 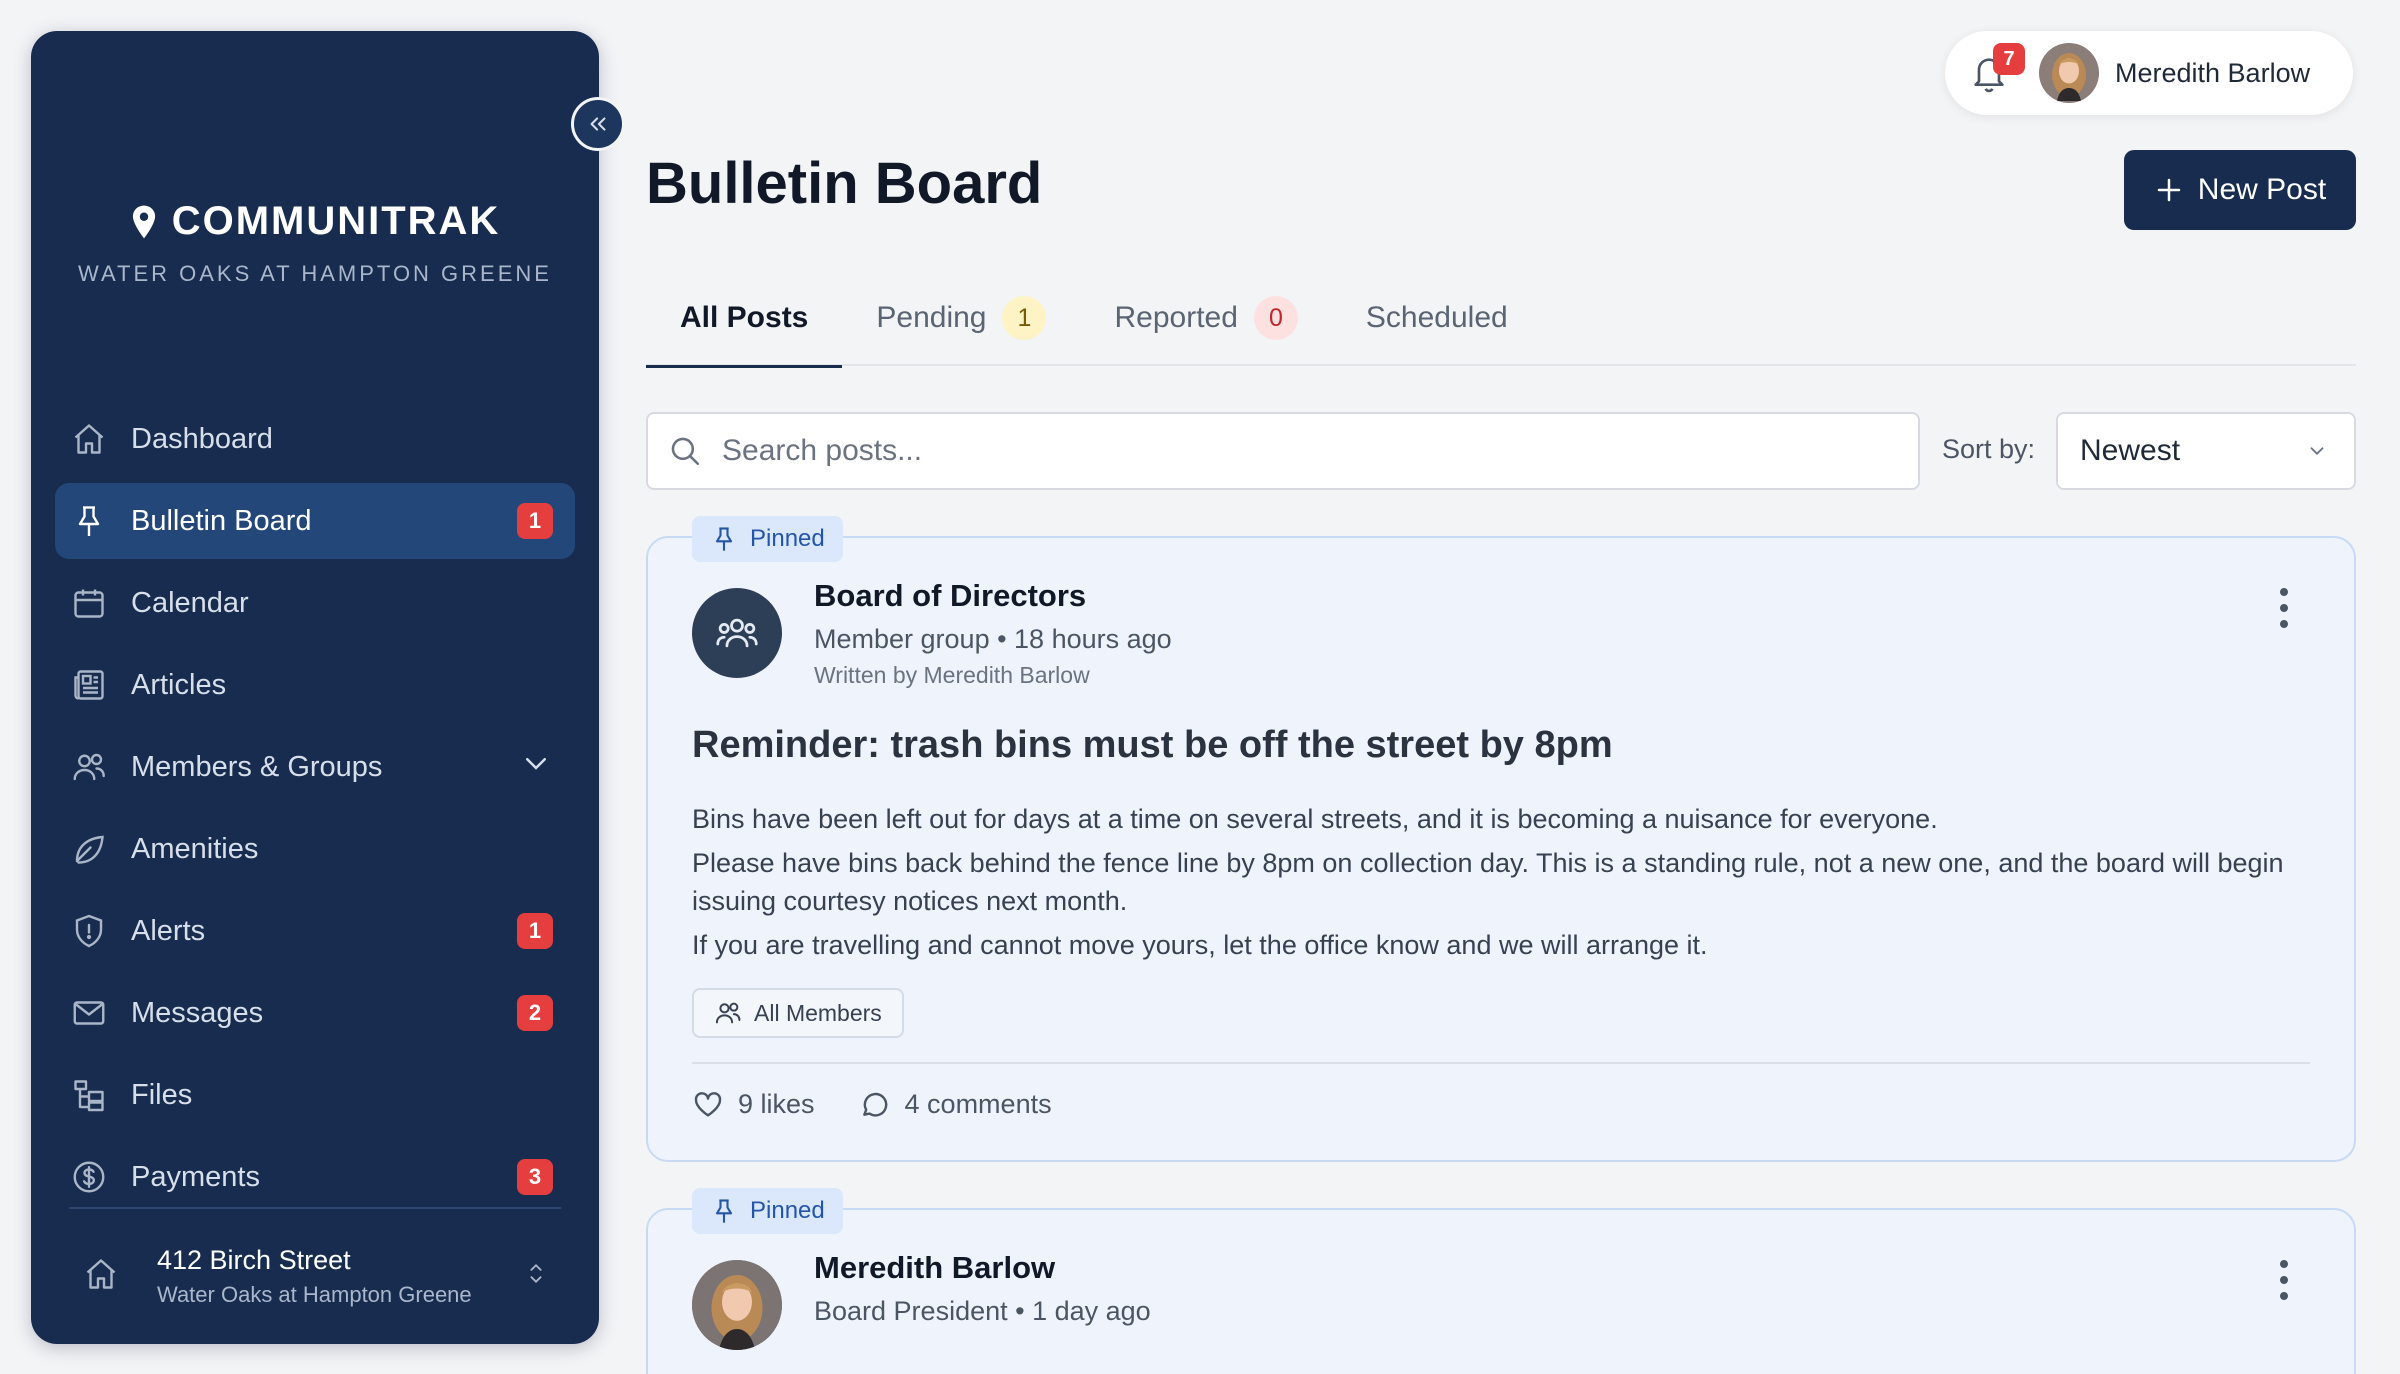 I want to click on notifications-button: 7, so click(x=1997, y=69).